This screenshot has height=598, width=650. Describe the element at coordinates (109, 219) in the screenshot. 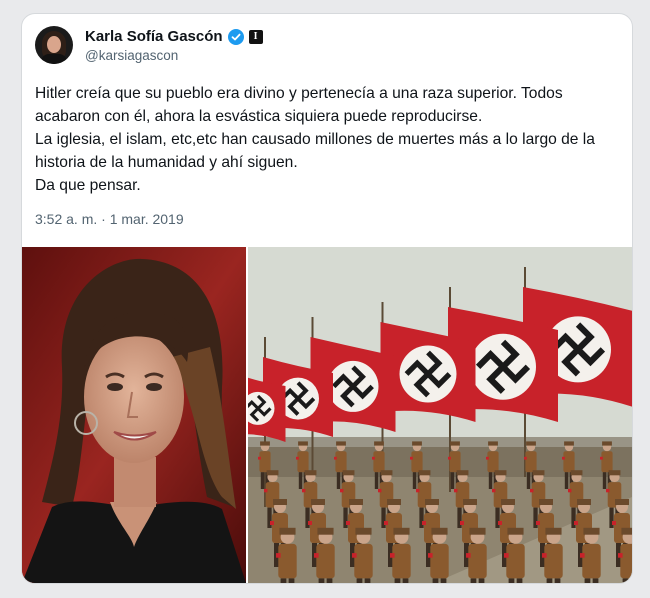

I see `tweet-timestamp: 3:52 a. m. · 1 mar. 2019` at that location.